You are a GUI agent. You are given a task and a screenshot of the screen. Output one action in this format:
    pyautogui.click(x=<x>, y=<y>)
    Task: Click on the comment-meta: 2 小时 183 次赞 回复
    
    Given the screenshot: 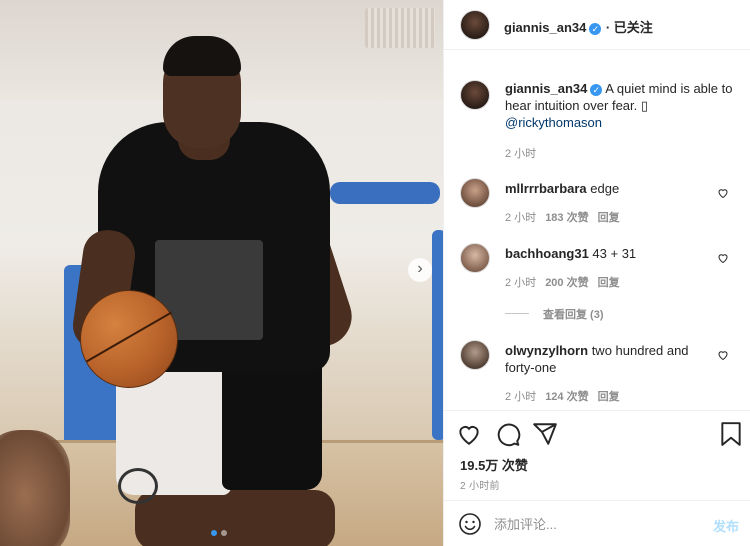 What is the action you would take?
    pyautogui.click(x=562, y=218)
    